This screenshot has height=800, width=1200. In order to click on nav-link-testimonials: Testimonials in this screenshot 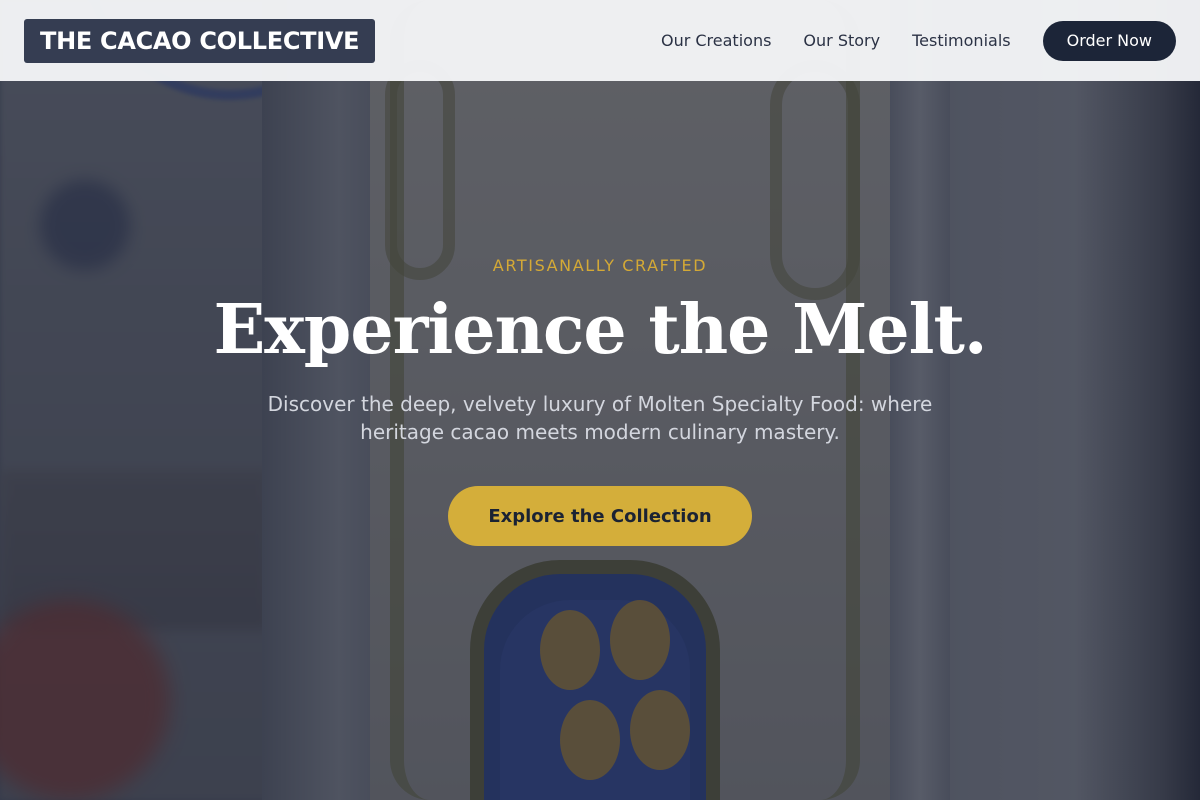, I will do `click(961, 40)`.